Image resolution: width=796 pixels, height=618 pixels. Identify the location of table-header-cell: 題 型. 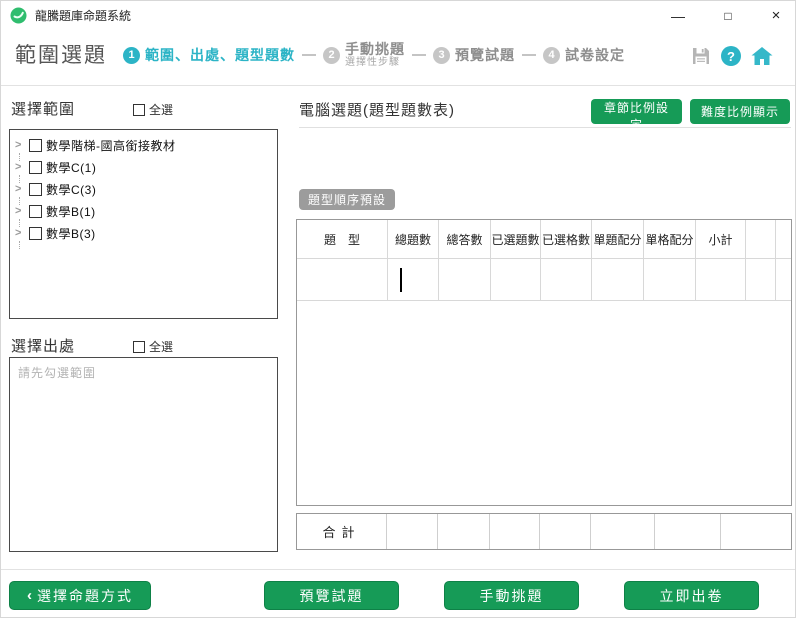
(342, 239).